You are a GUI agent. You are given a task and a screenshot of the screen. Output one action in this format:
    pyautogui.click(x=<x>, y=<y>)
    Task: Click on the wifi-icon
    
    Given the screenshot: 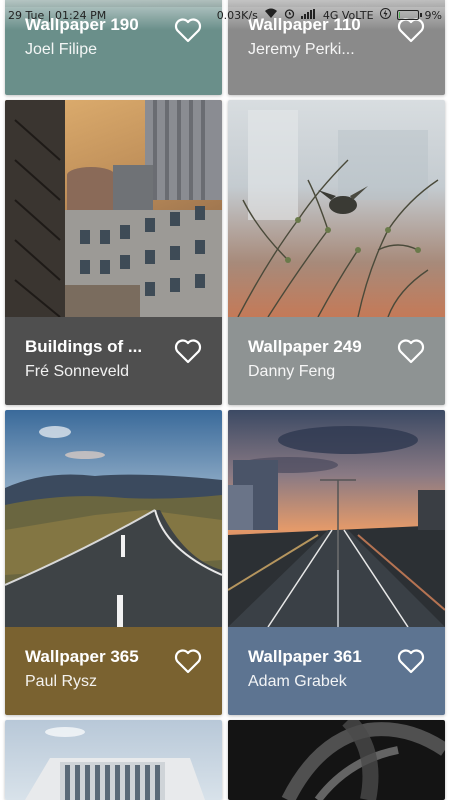 What is the action you would take?
    pyautogui.click(x=271, y=15)
    